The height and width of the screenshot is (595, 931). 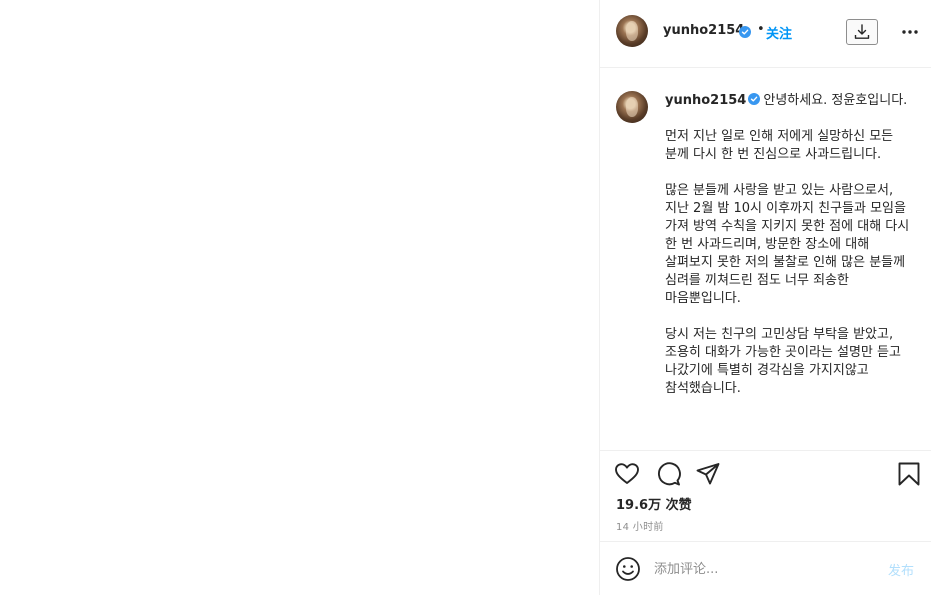 I want to click on comment-bar: 发布, so click(x=765, y=568).